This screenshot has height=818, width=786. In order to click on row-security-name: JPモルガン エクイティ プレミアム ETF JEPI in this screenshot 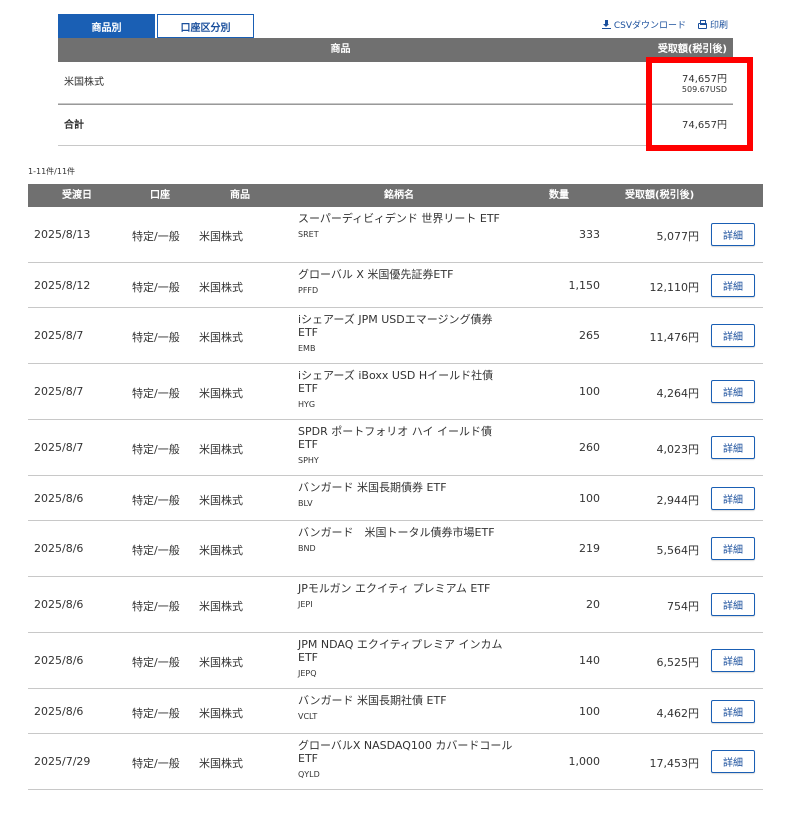, I will do `click(405, 596)`.